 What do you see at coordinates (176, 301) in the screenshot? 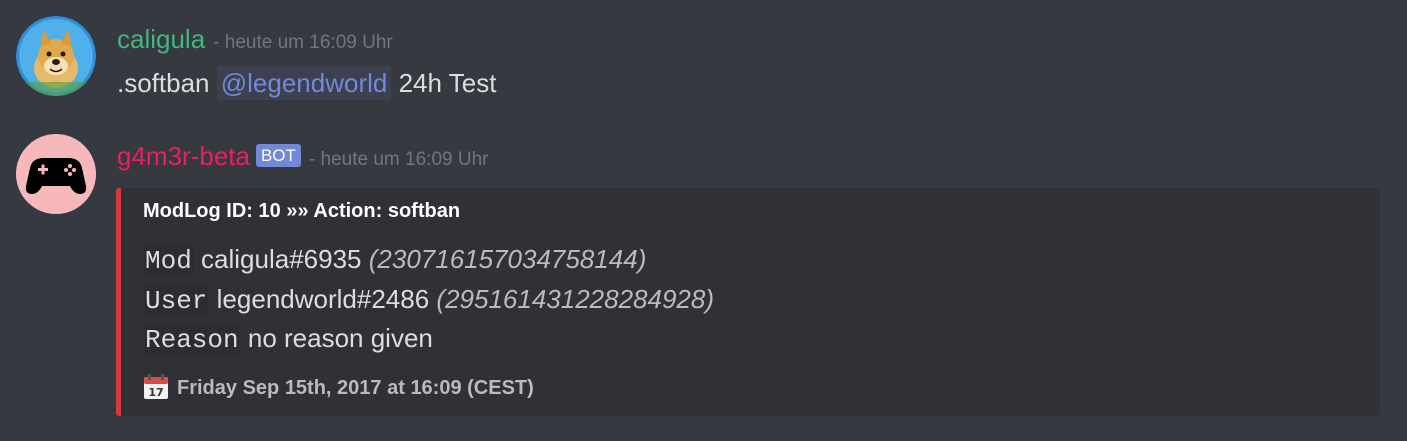
I see `field-key: User` at bounding box center [176, 301].